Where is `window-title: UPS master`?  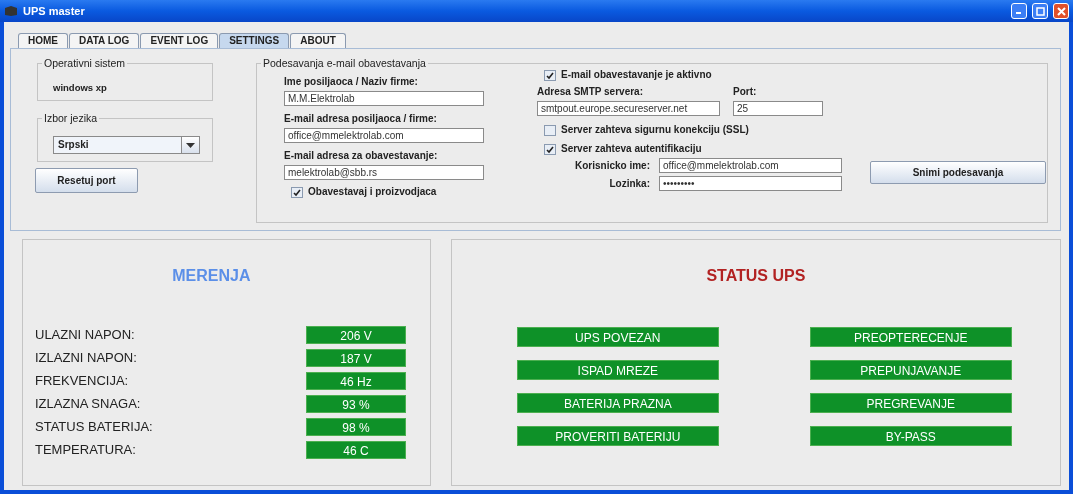 window-title: UPS master is located at coordinates (54, 11).